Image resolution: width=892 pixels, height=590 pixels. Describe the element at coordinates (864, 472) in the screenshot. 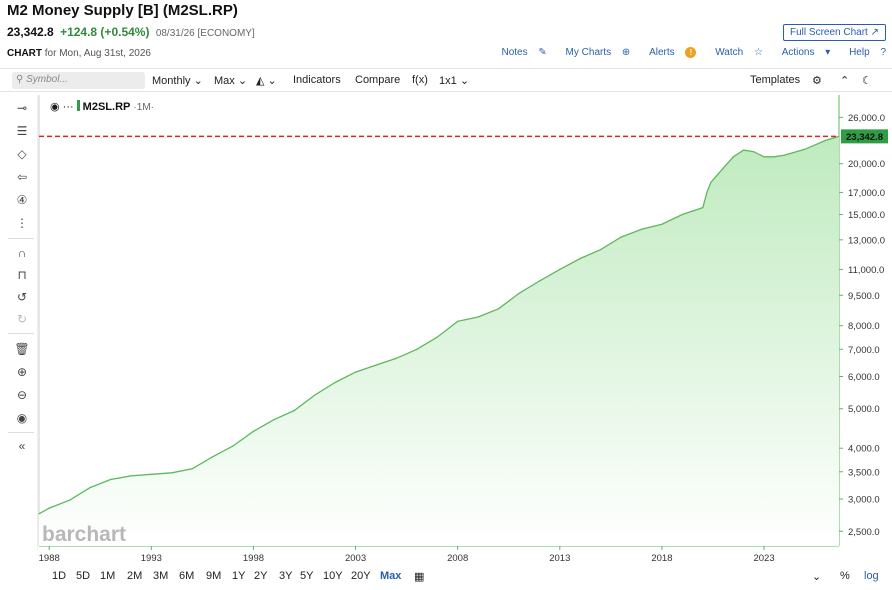

I see `y-tick-label: 3,500.0` at that location.